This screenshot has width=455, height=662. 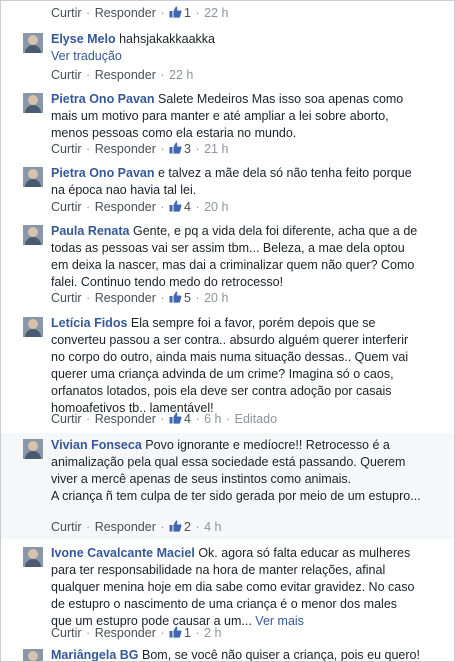 What do you see at coordinates (123, 553) in the screenshot?
I see `comment-author: Ivone Cavalcante Maciel` at bounding box center [123, 553].